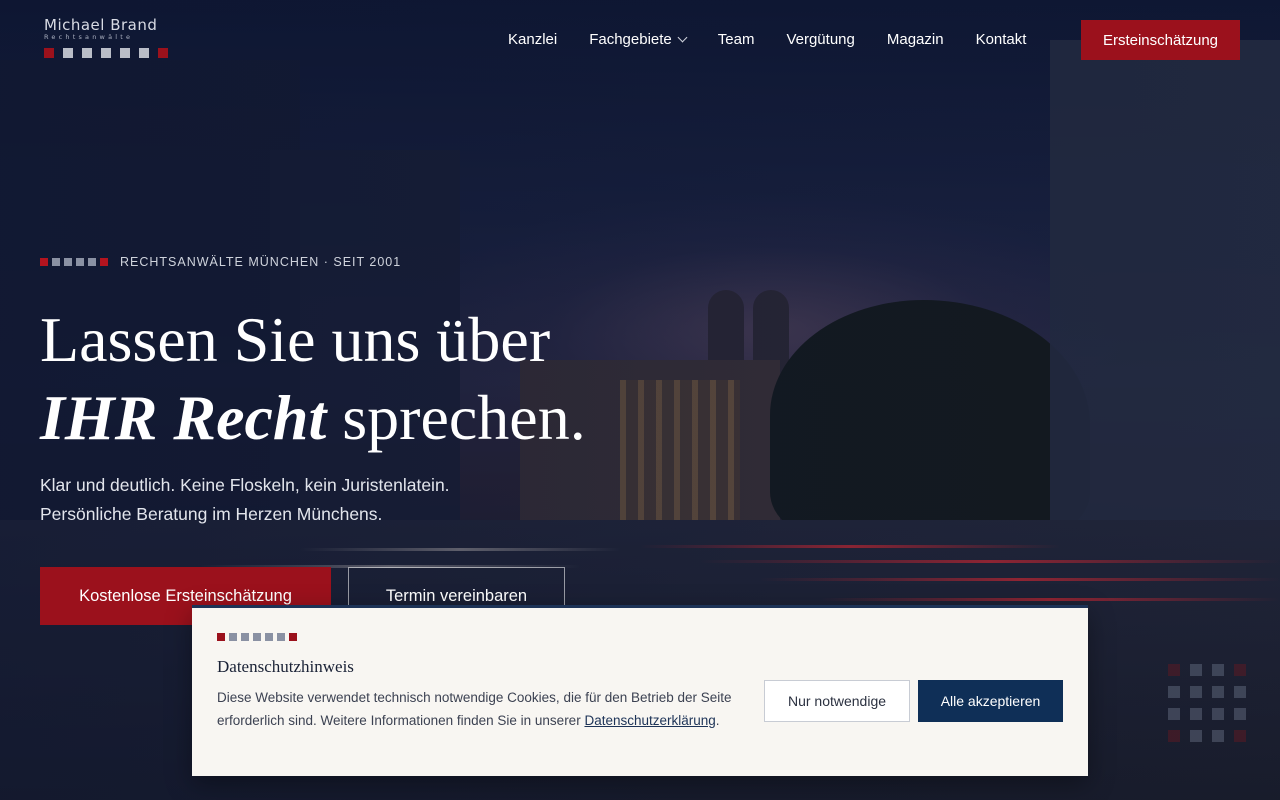 Image resolution: width=1280 pixels, height=800 pixels. I want to click on hero-headline: Lassen Sie uns über IHR Recht sprechen., so click(313, 379).